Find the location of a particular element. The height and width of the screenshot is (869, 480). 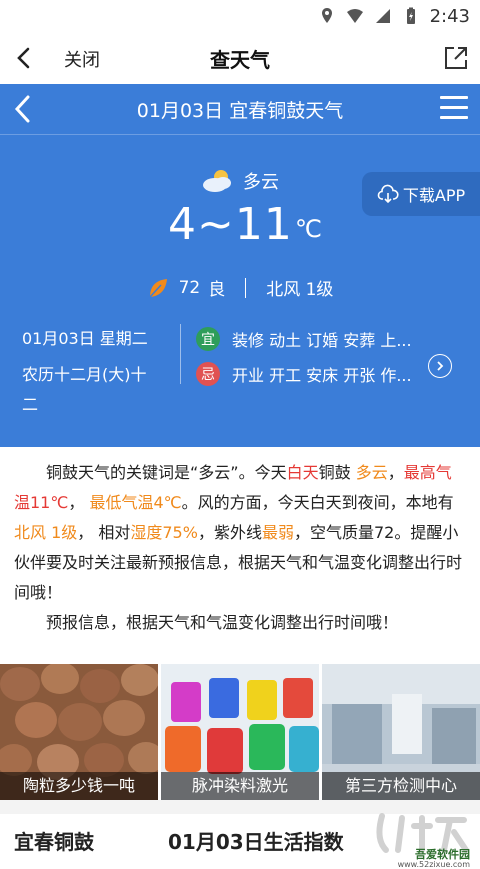

battery-icon is located at coordinates (410, 15).